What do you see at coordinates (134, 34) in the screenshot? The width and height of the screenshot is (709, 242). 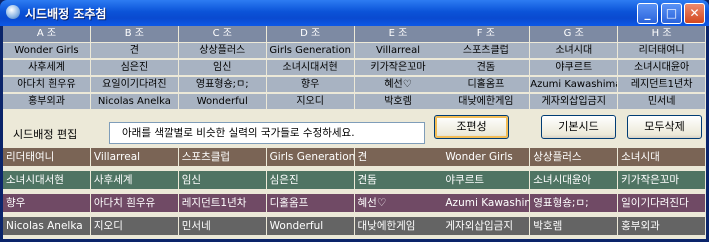 I see `group-header: B 조` at bounding box center [134, 34].